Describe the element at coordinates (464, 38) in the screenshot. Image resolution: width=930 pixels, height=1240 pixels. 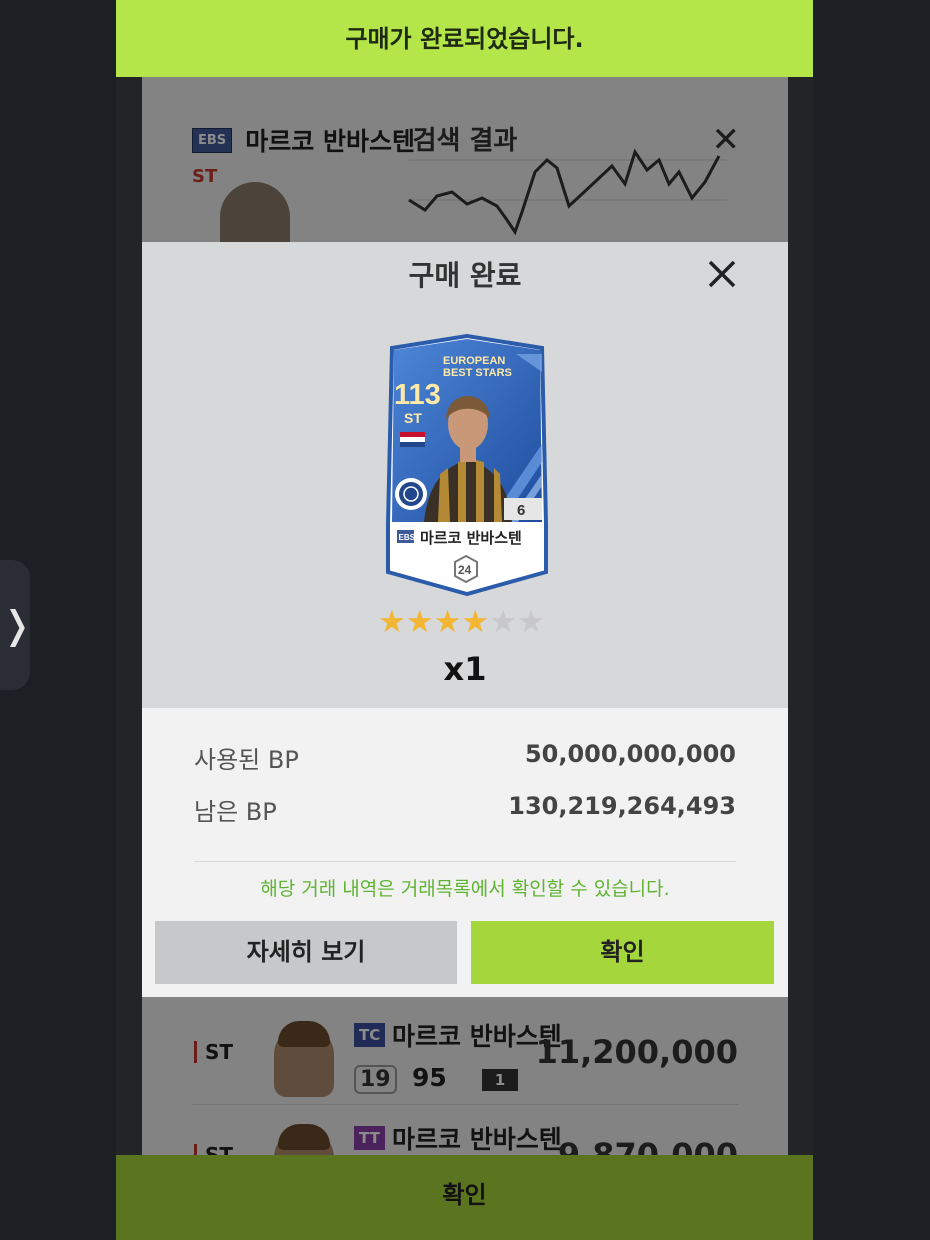
I see `purchase-toast: 구매가 완료되었습니다.` at that location.